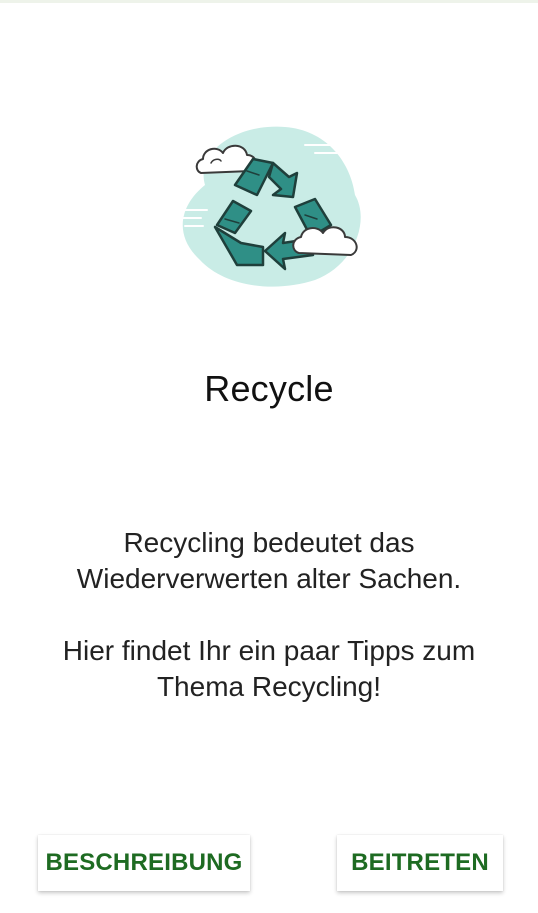 This screenshot has height=913, width=538. Describe the element at coordinates (269, 388) in the screenshot. I see `page-title: Recycle` at that location.